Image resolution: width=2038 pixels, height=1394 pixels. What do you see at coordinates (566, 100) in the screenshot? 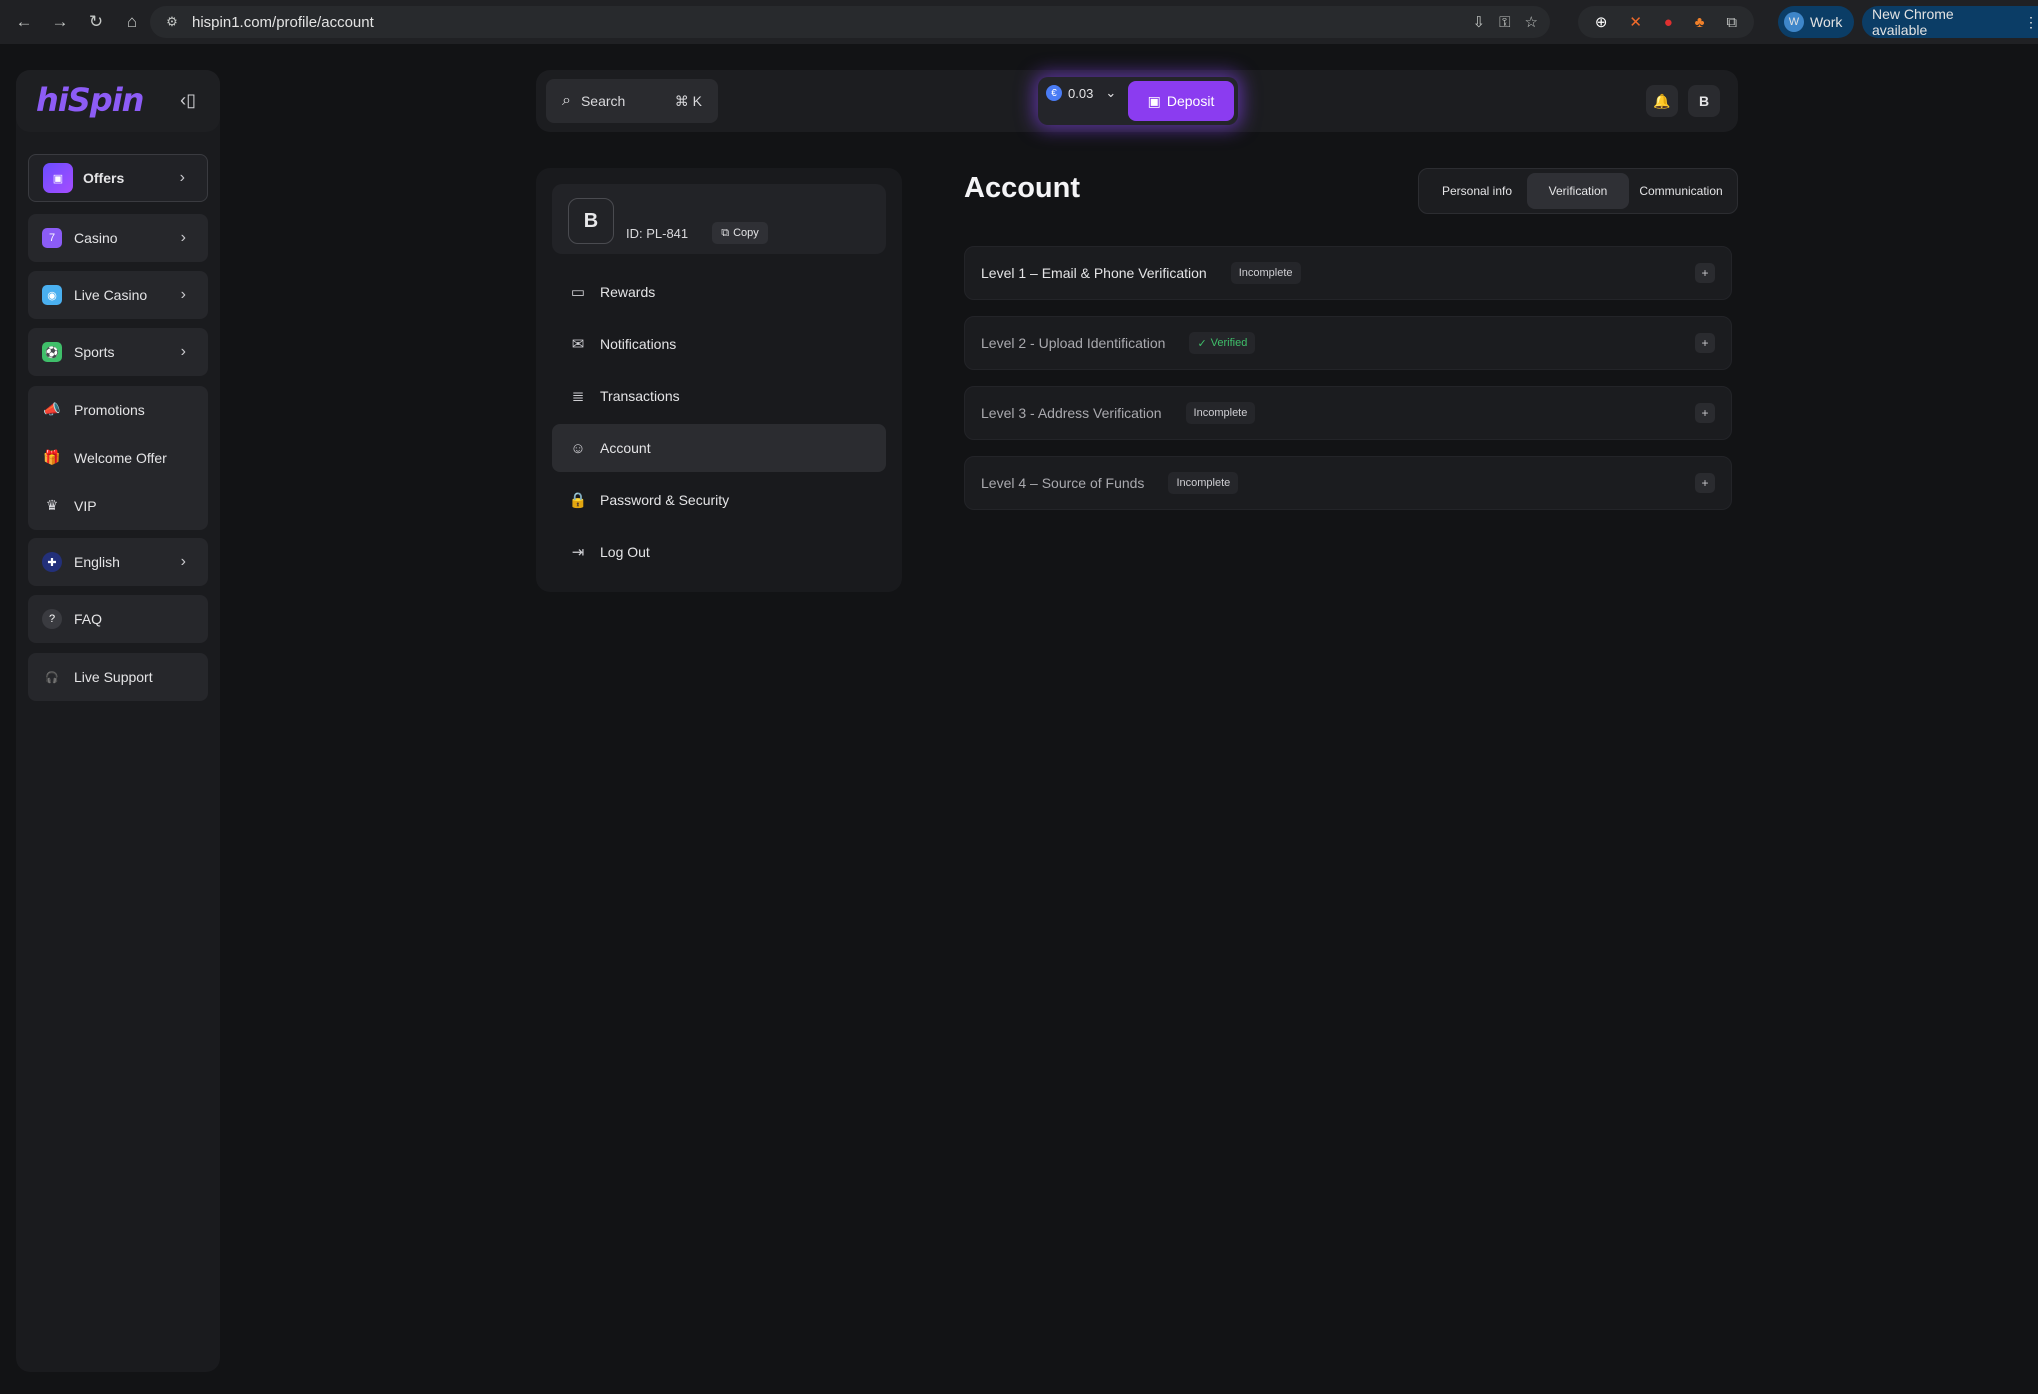
I see `search-icon: ⌕` at bounding box center [566, 100].